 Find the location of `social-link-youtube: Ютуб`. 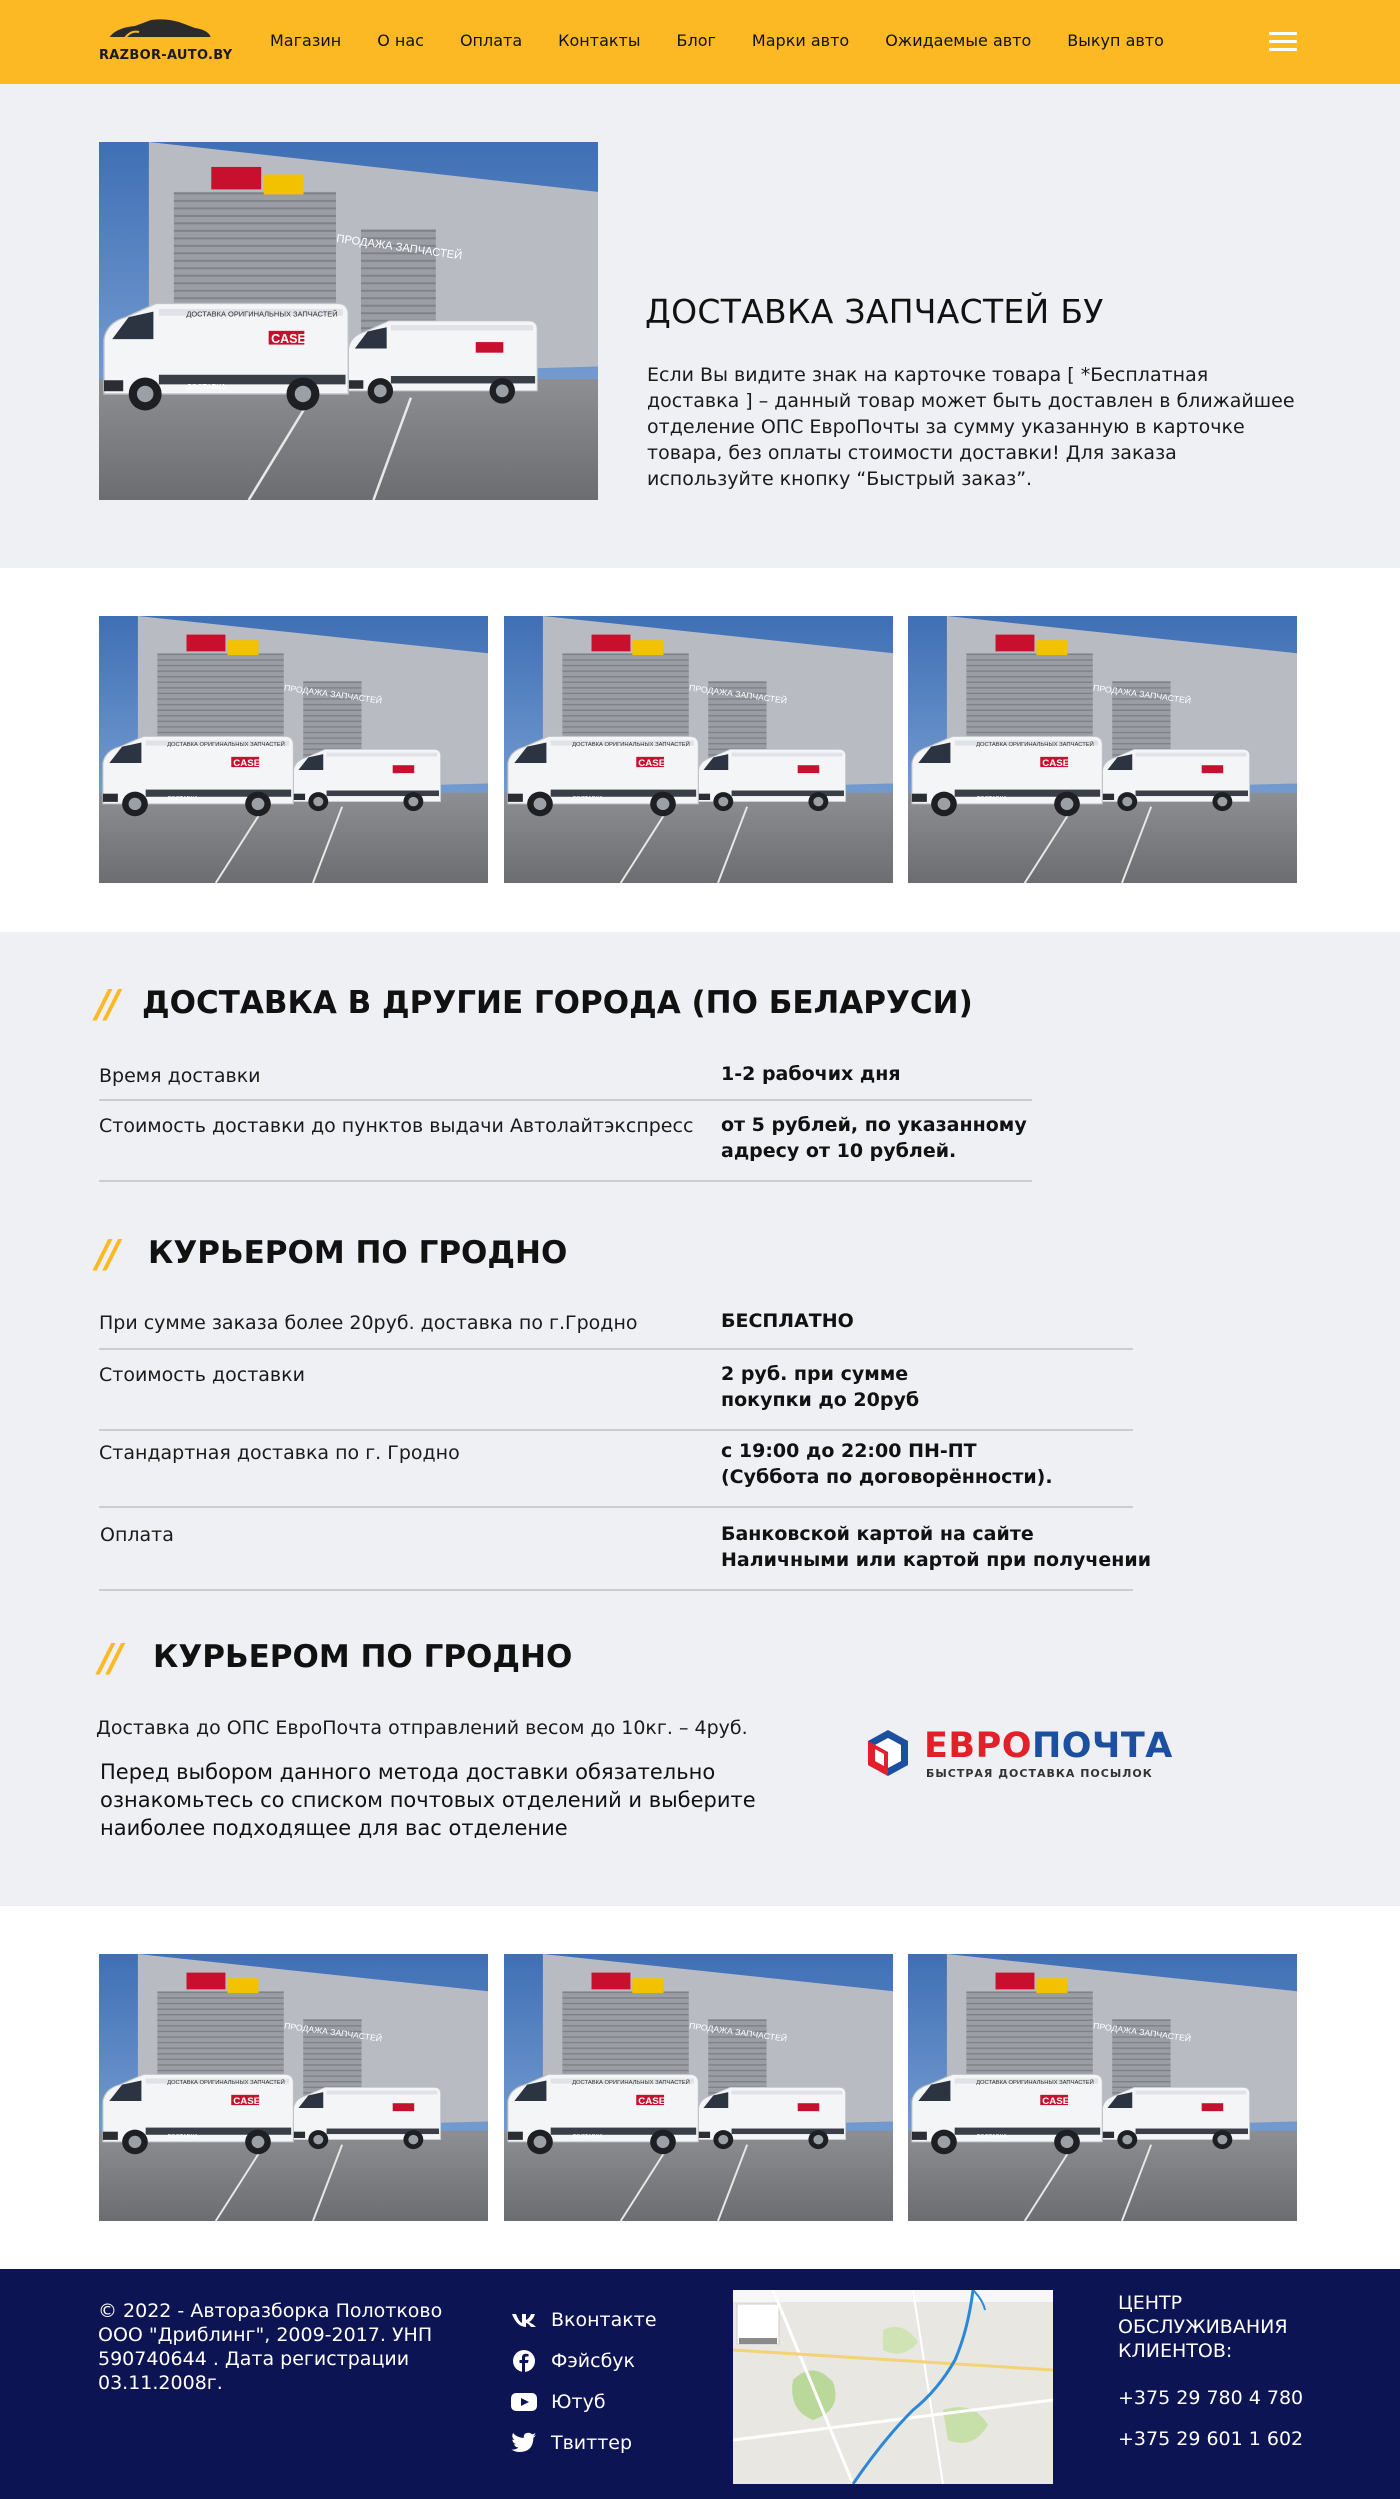

social-link-youtube: Ютуб is located at coordinates (584, 2401).